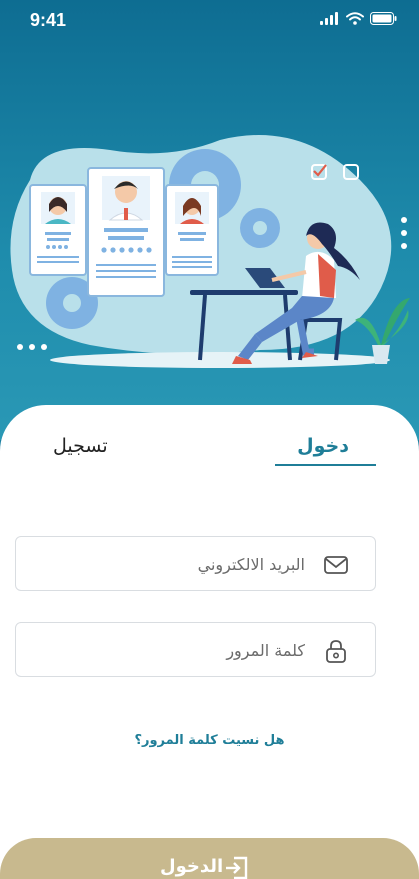 This screenshot has width=419, height=879. I want to click on forgot-password-link: هل نسيت كلمة المرور؟, so click(209, 740).